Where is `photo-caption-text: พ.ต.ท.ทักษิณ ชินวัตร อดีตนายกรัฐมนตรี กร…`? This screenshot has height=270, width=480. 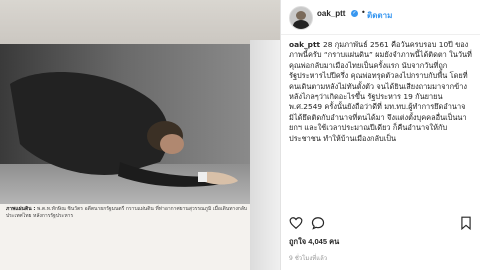 photo-caption-text: พ.ต.ท.ทักษิณ ชินวัตร อดีตนายกรัฐมนตรี กร… is located at coordinates (127, 212).